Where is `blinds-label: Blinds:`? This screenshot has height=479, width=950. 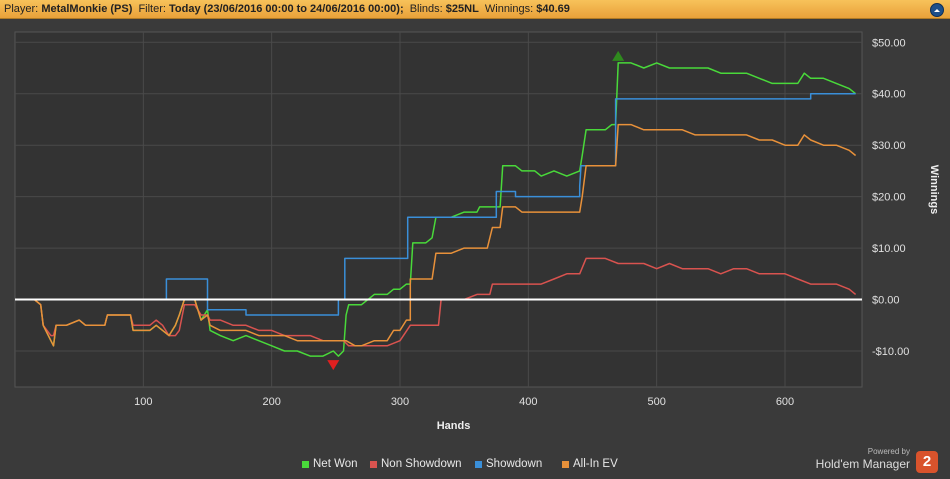
blinds-label: Blinds: is located at coordinates (426, 9).